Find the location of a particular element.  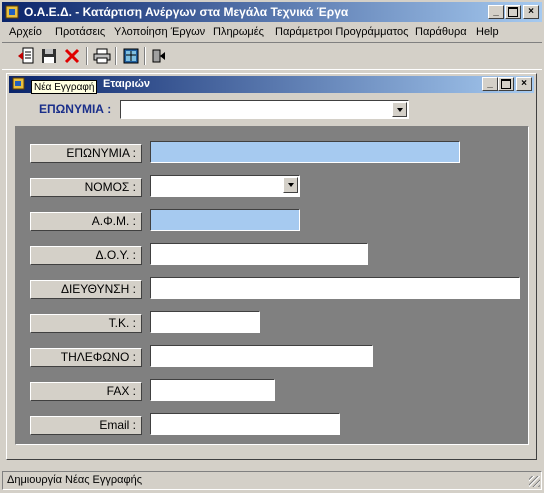

fax-input is located at coordinates (212, 390).